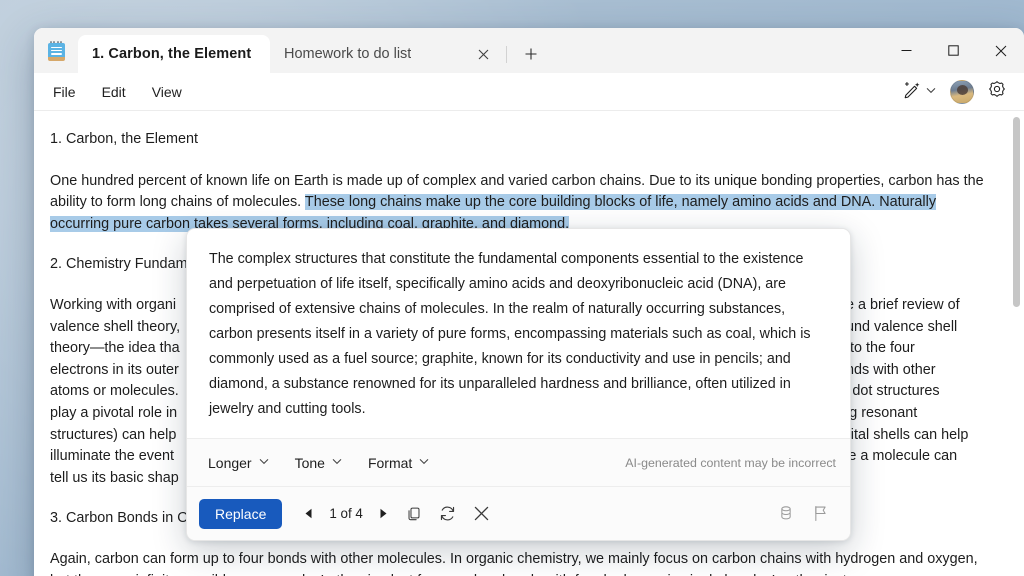 The height and width of the screenshot is (576, 1024). I want to click on maximize-button, so click(953, 50).